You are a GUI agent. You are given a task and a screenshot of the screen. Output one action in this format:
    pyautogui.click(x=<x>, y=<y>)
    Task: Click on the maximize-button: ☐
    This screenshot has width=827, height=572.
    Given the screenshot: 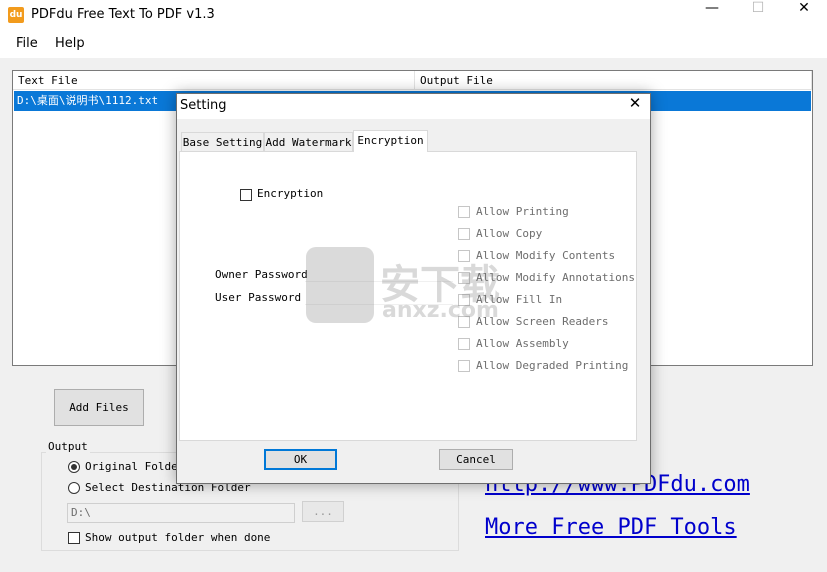 What is the action you would take?
    pyautogui.click(x=758, y=15)
    